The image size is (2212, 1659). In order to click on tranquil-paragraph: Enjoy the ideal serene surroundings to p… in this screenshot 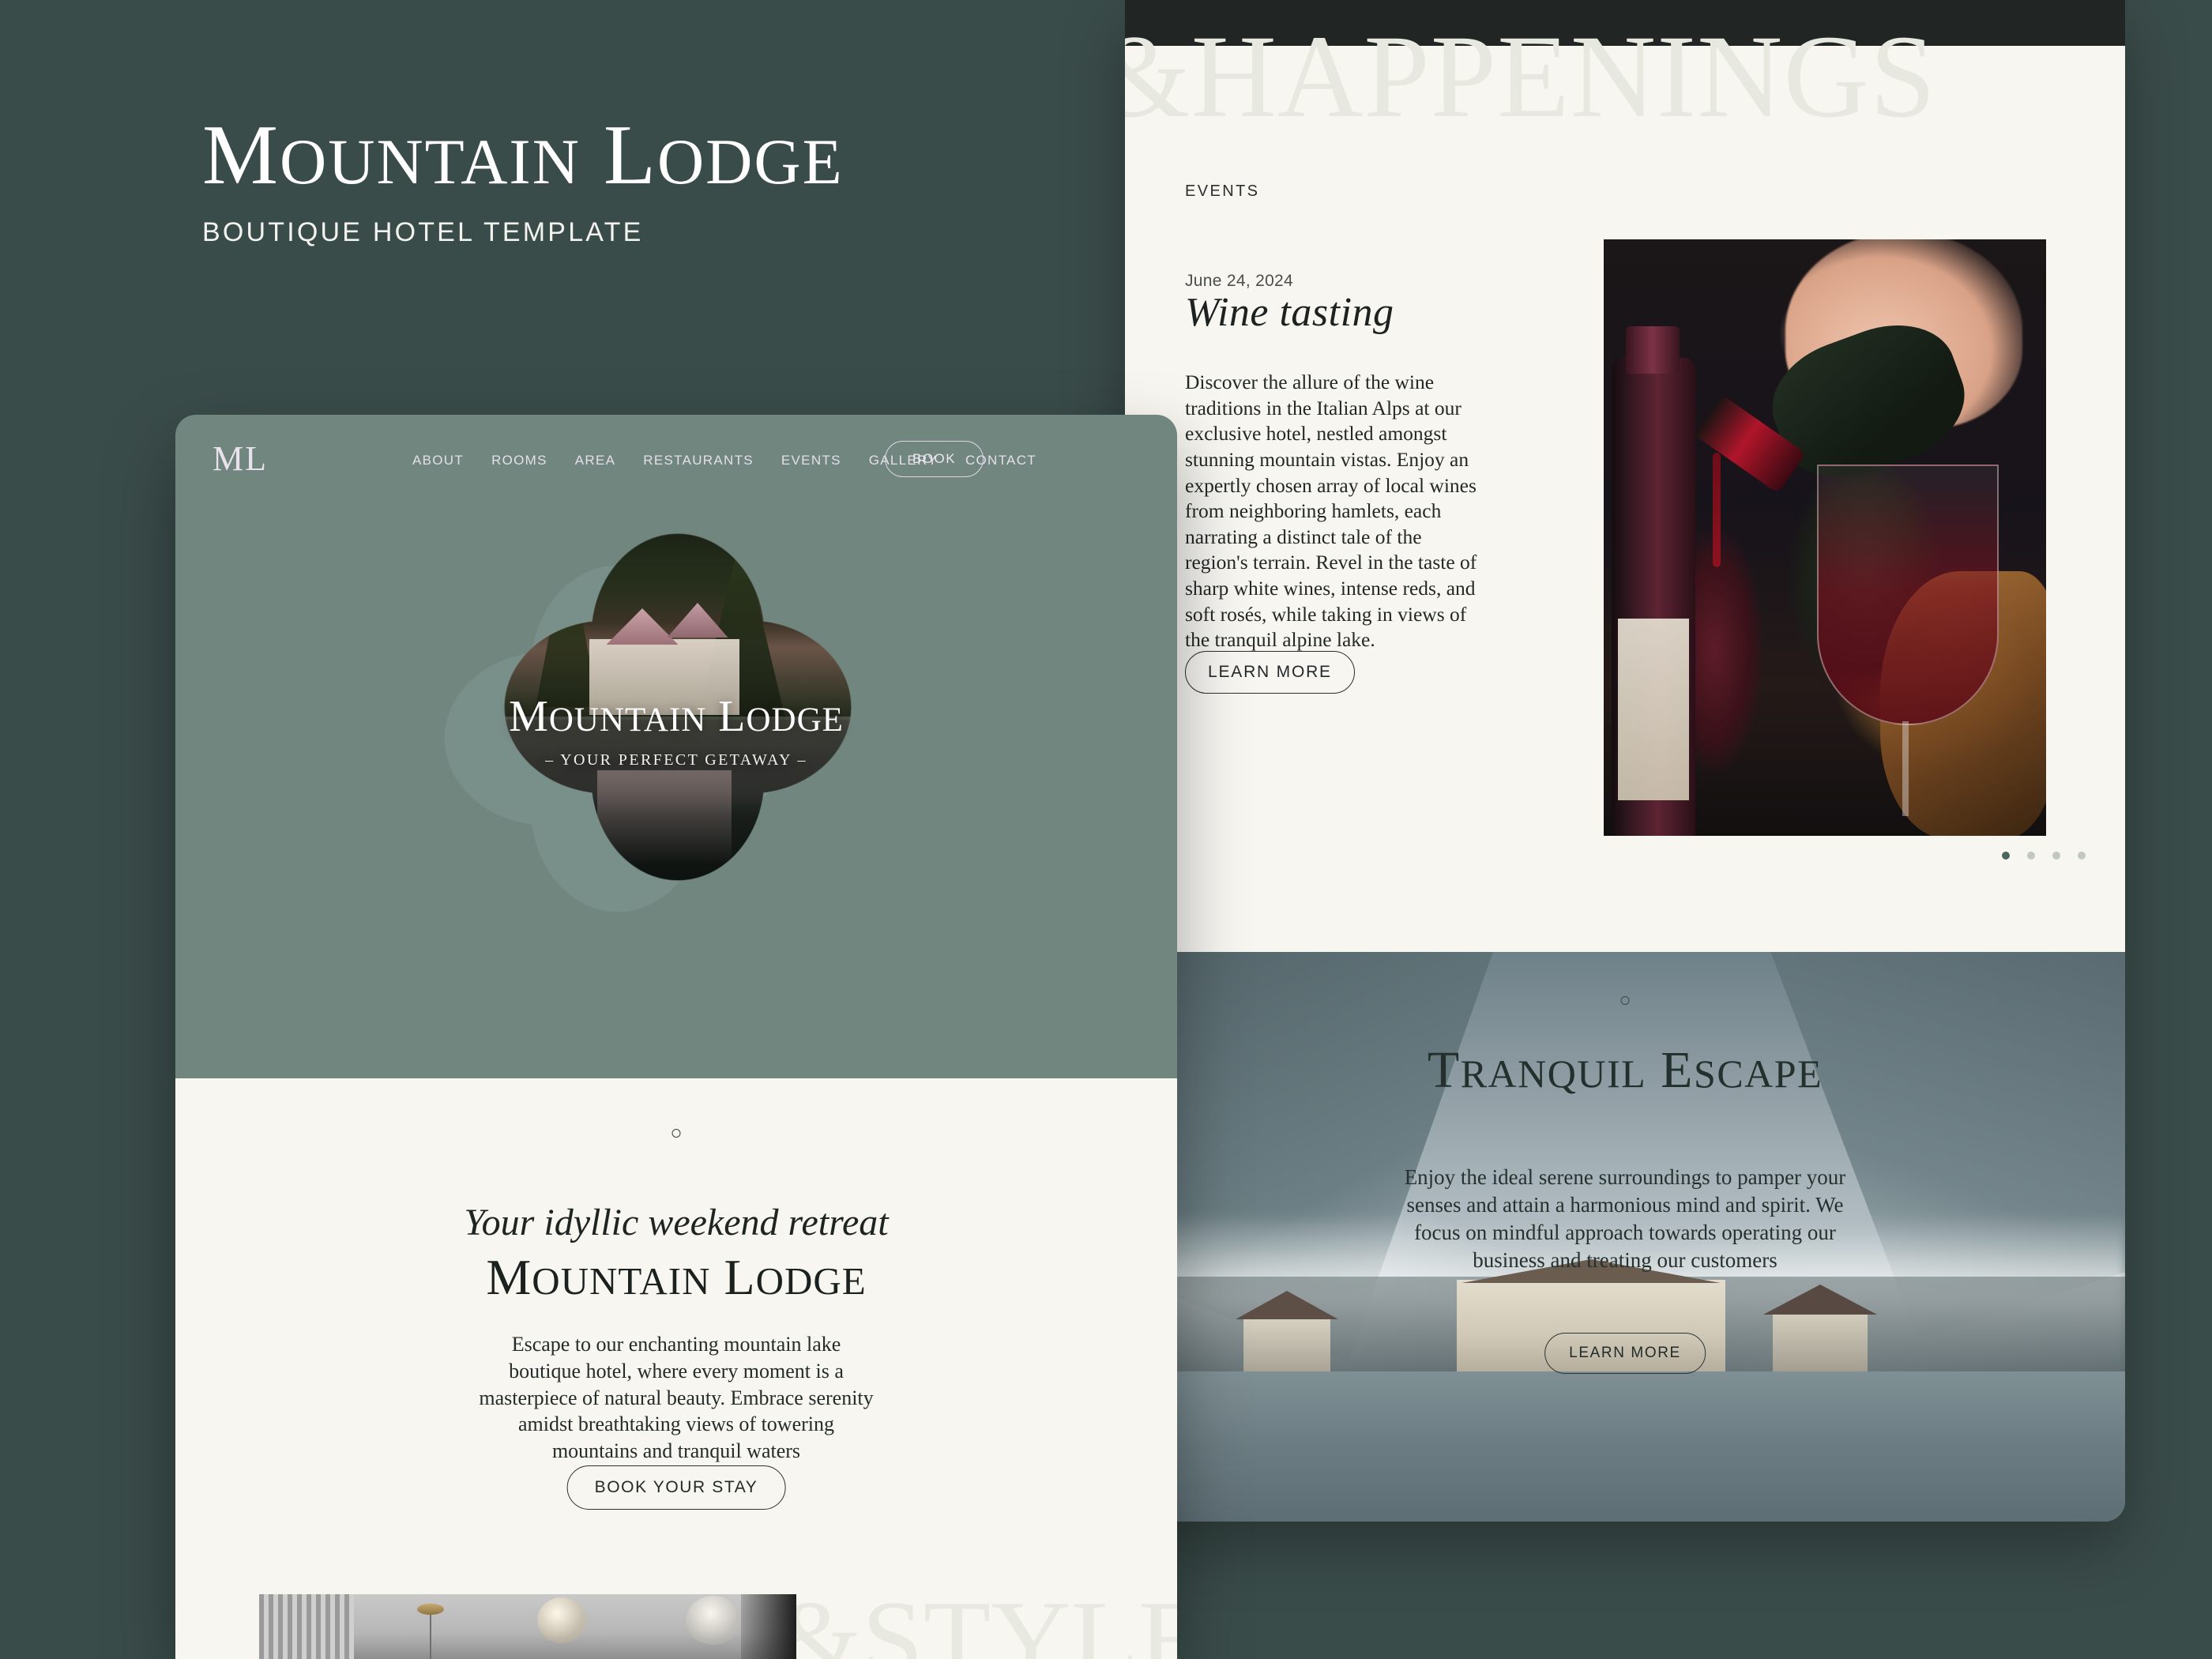, I will do `click(1625, 1219)`.